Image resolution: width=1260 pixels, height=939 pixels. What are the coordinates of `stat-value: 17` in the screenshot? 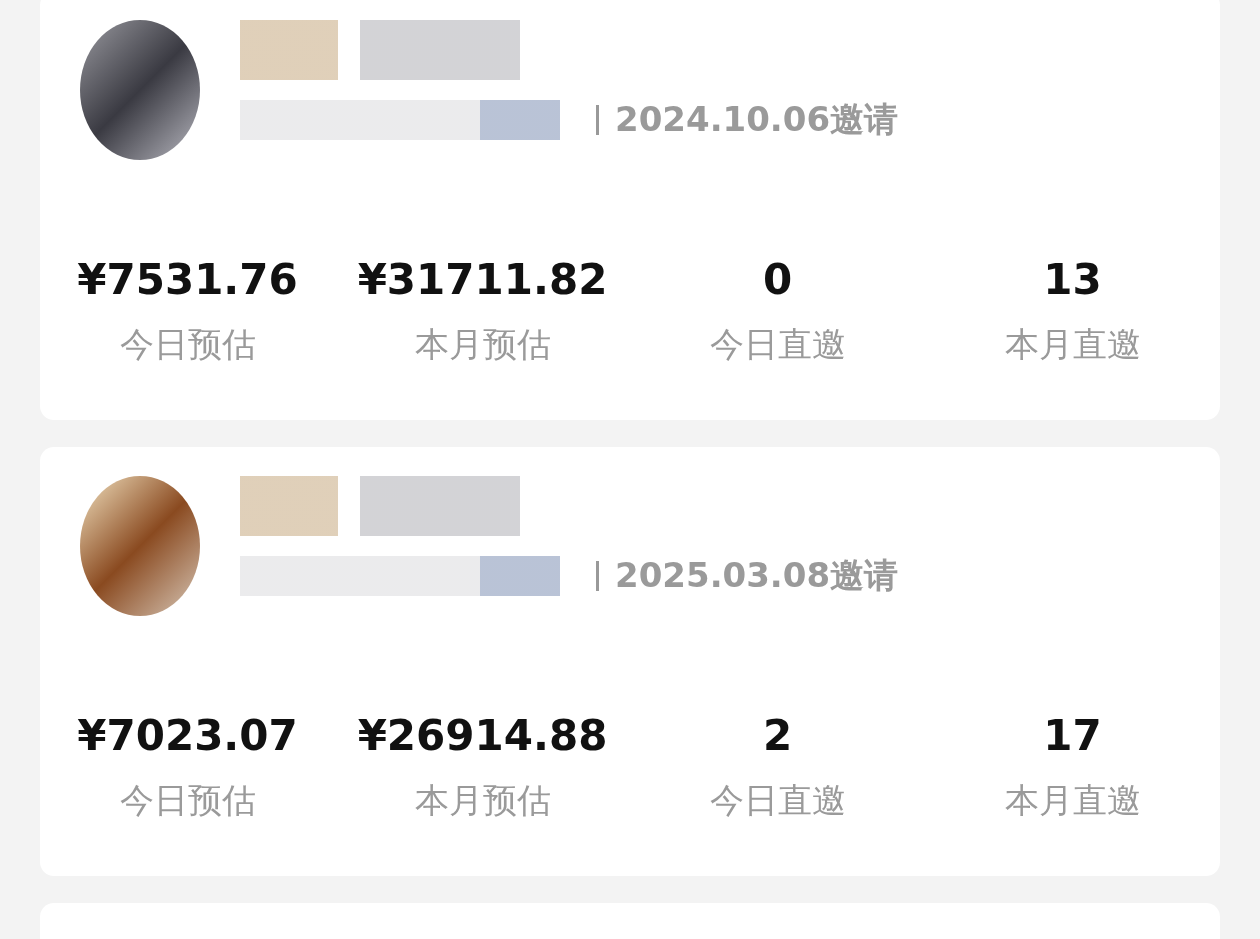 It's located at (1072, 735).